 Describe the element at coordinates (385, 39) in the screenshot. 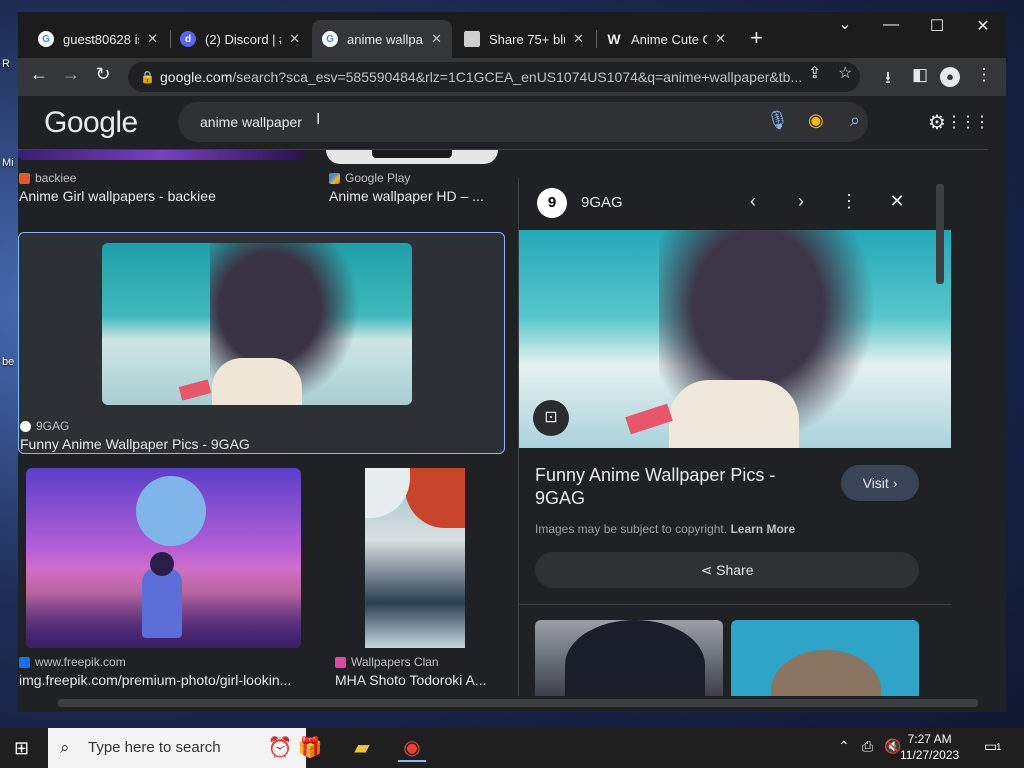

I see `tab-title: anime wallpap` at that location.